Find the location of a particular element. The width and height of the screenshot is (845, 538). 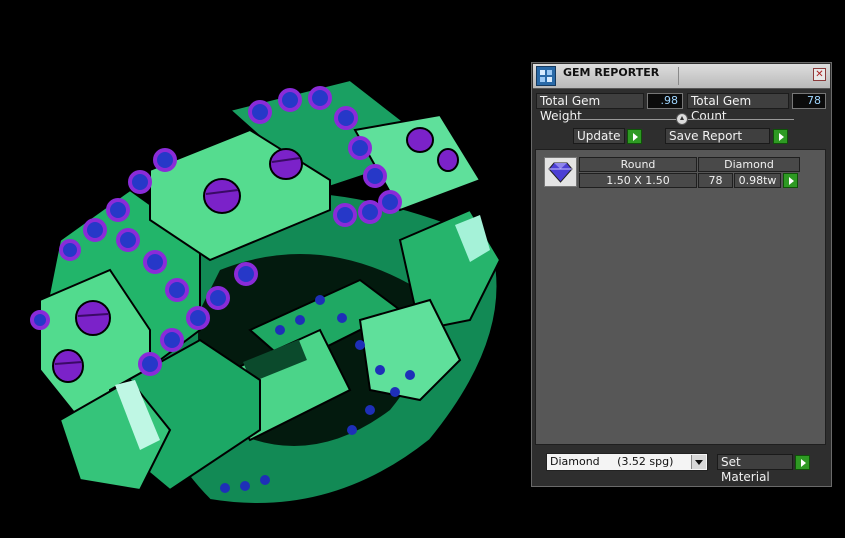

gem-count-cell: 78 is located at coordinates (715, 180).